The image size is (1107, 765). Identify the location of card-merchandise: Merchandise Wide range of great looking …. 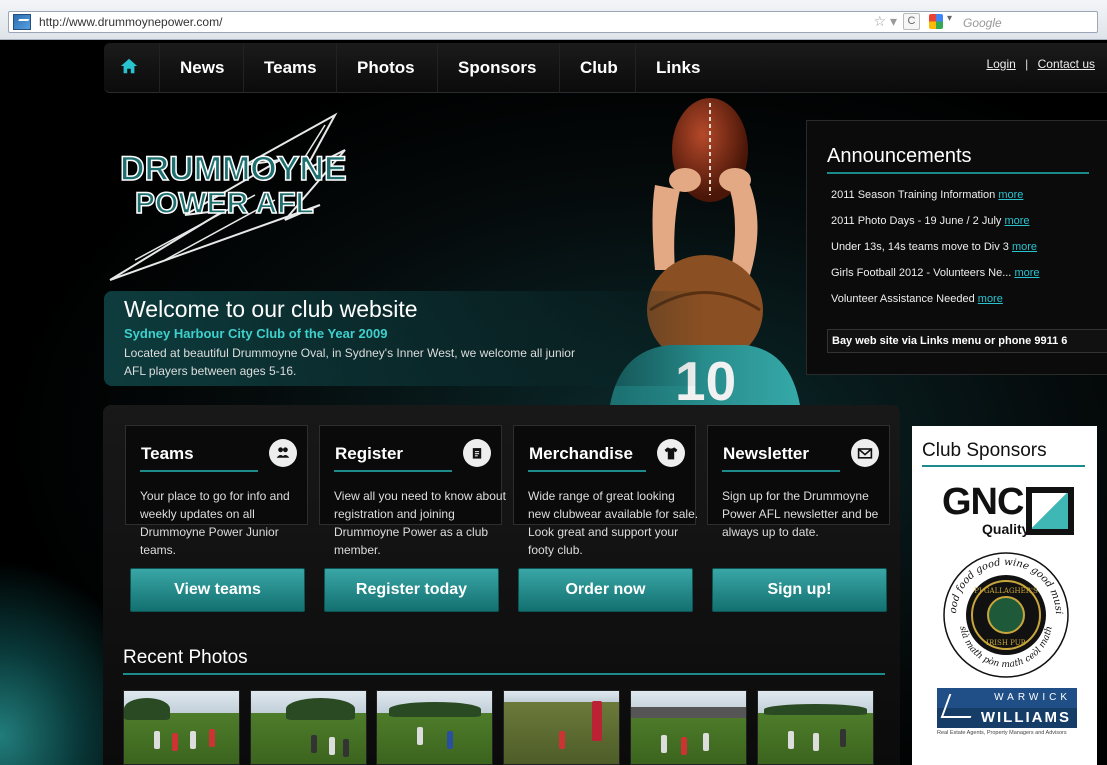
(605, 491).